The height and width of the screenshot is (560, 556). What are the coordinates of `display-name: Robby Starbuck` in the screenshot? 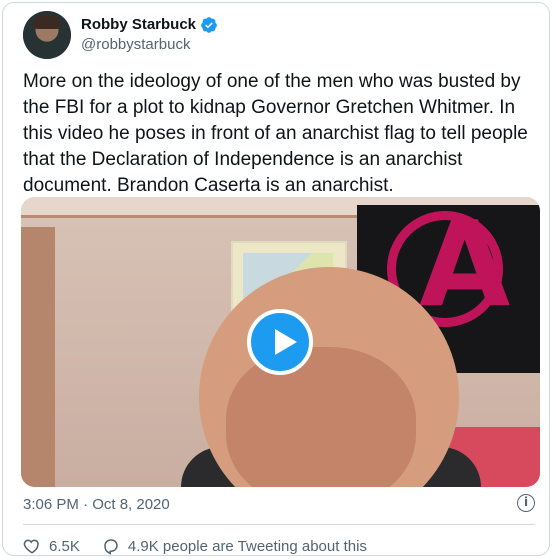 It's located at (138, 25).